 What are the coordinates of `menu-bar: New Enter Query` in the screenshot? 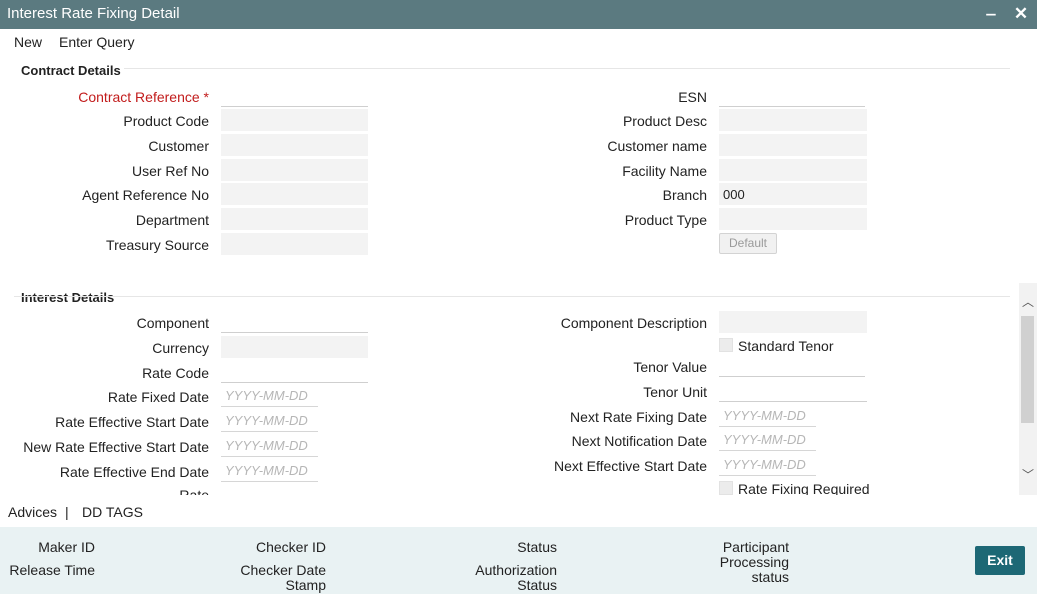 It's located at (518, 42).